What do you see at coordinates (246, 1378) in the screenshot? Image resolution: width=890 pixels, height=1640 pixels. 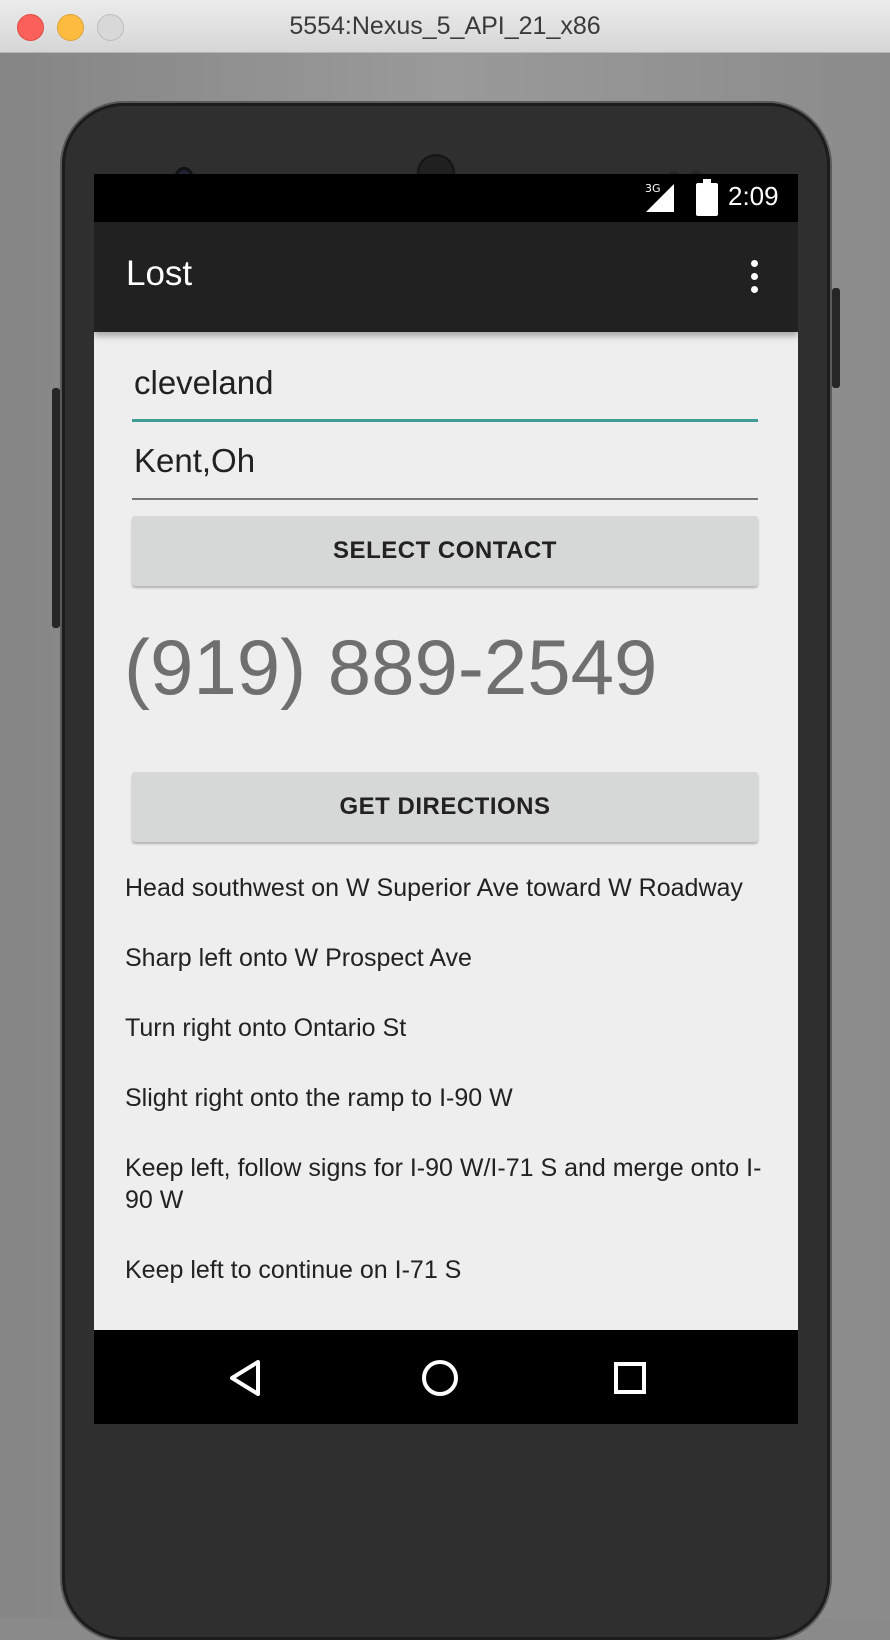 I see `back-triangle-icon` at bounding box center [246, 1378].